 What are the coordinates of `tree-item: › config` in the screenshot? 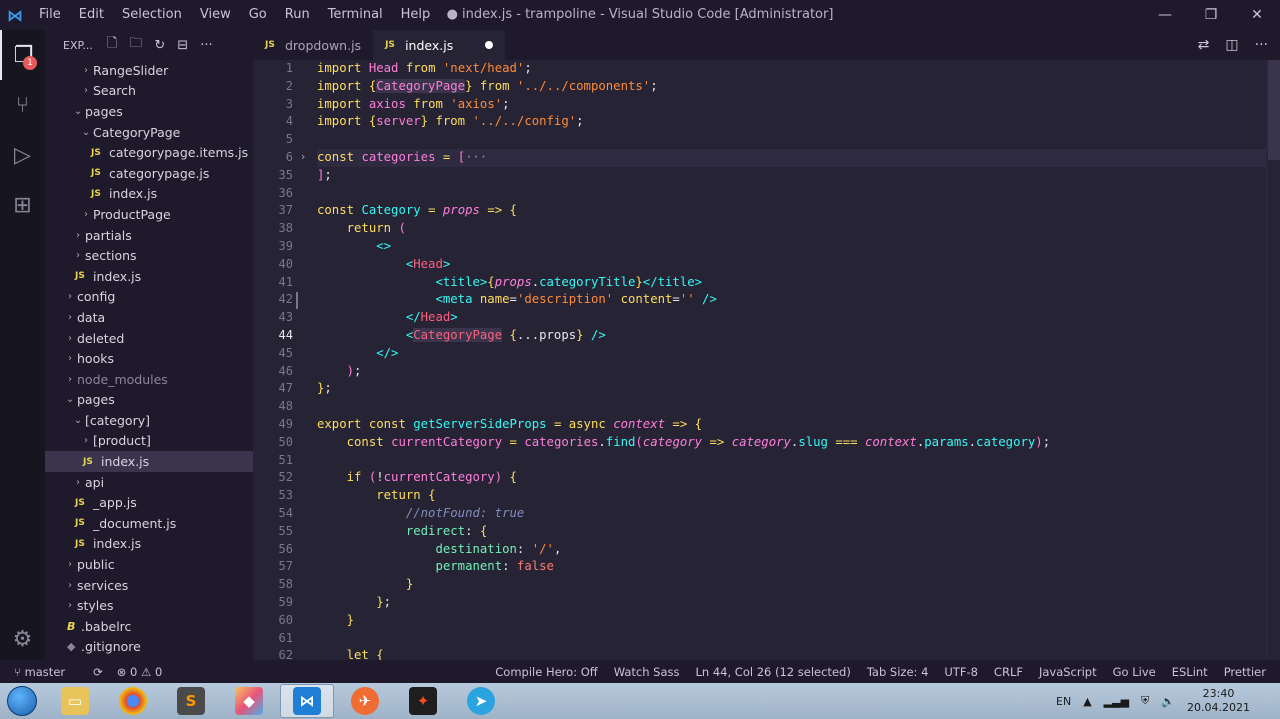 It's located at (149, 297).